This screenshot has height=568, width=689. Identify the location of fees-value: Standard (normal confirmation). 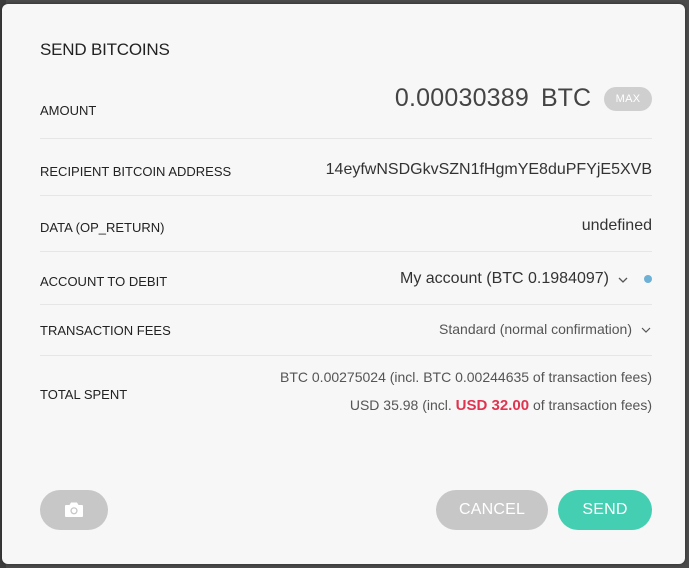
(535, 329).